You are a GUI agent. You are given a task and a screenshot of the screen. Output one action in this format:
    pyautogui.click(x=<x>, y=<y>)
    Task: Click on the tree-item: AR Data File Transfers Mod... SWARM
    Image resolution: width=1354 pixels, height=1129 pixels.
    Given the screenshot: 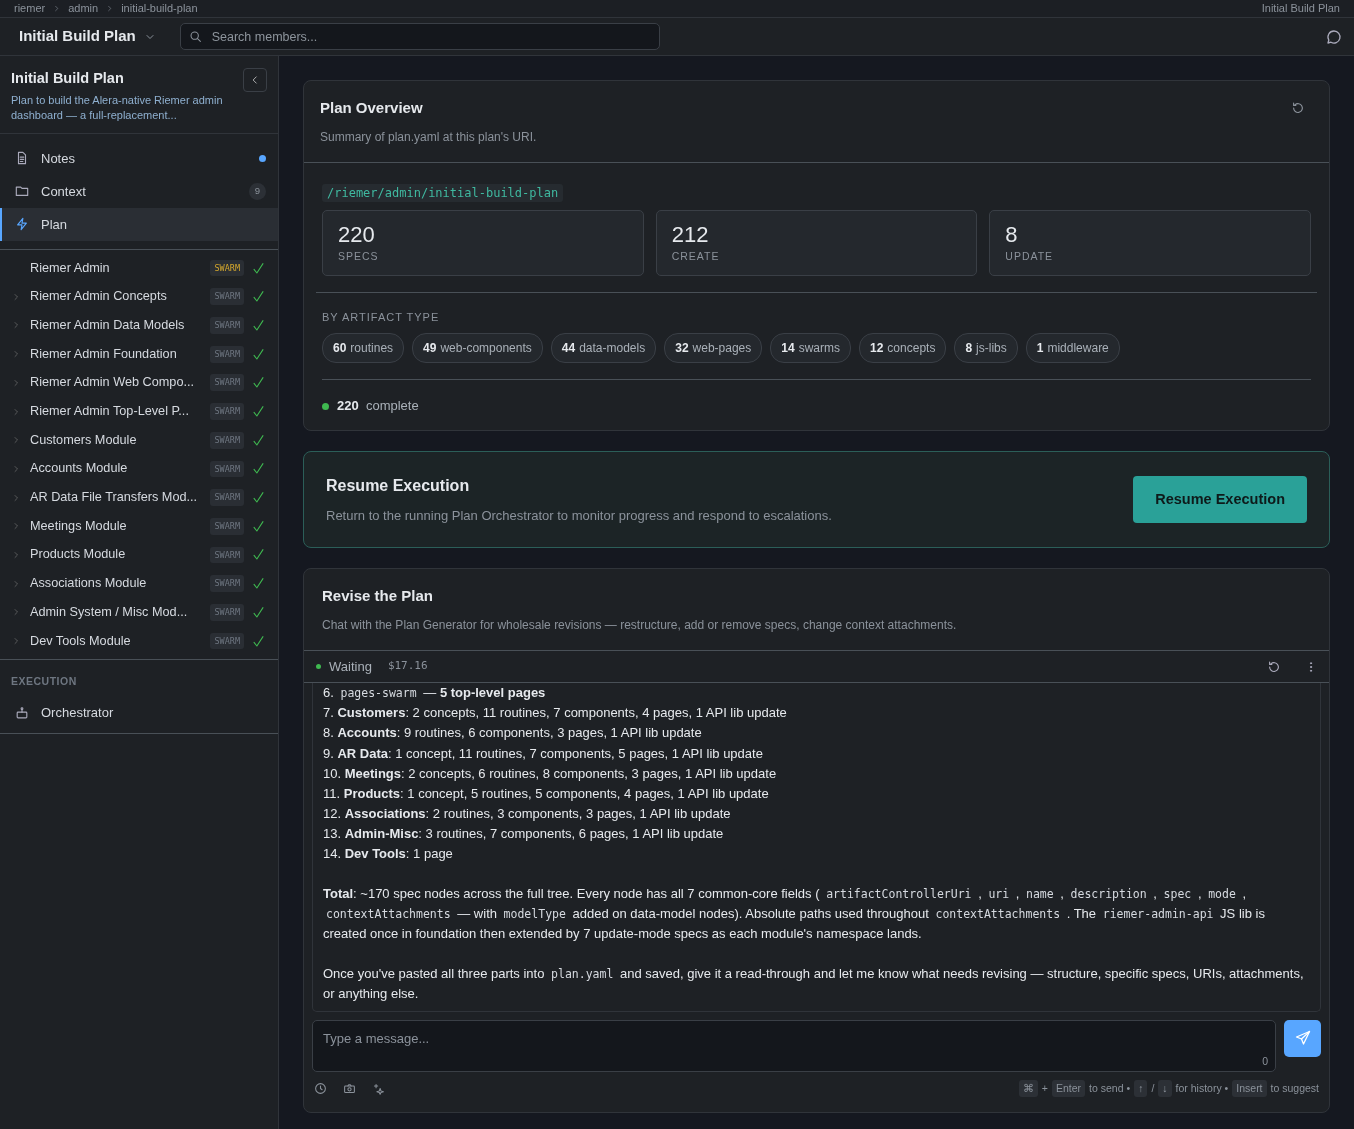 What is the action you would take?
    pyautogui.click(x=139, y=497)
    